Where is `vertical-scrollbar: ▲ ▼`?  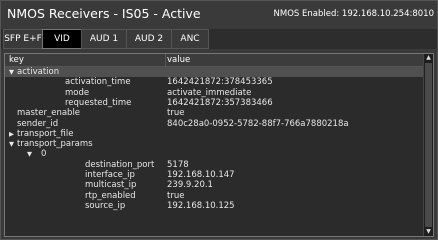 vertical-scrollbar: ▲ ▼ is located at coordinates (428, 145).